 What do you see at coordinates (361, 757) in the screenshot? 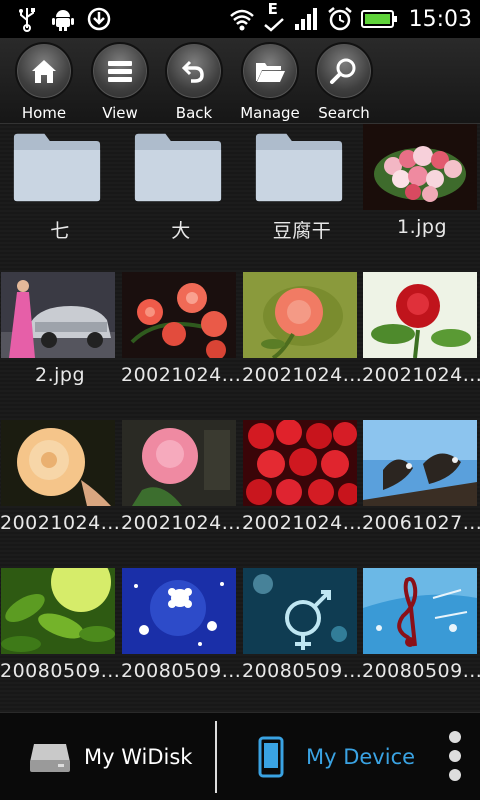
I see `my-device-label: My Device` at bounding box center [361, 757].